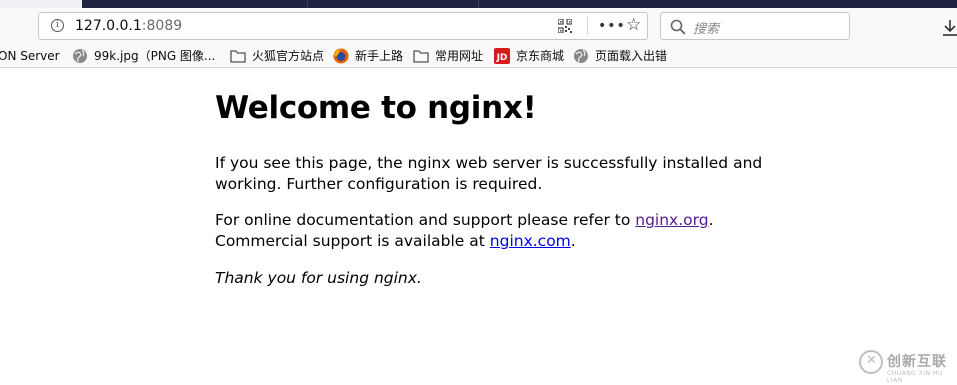 The height and width of the screenshot is (385, 957). What do you see at coordinates (612, 26) in the screenshot?
I see `page-actions-more-icon: •••` at bounding box center [612, 26].